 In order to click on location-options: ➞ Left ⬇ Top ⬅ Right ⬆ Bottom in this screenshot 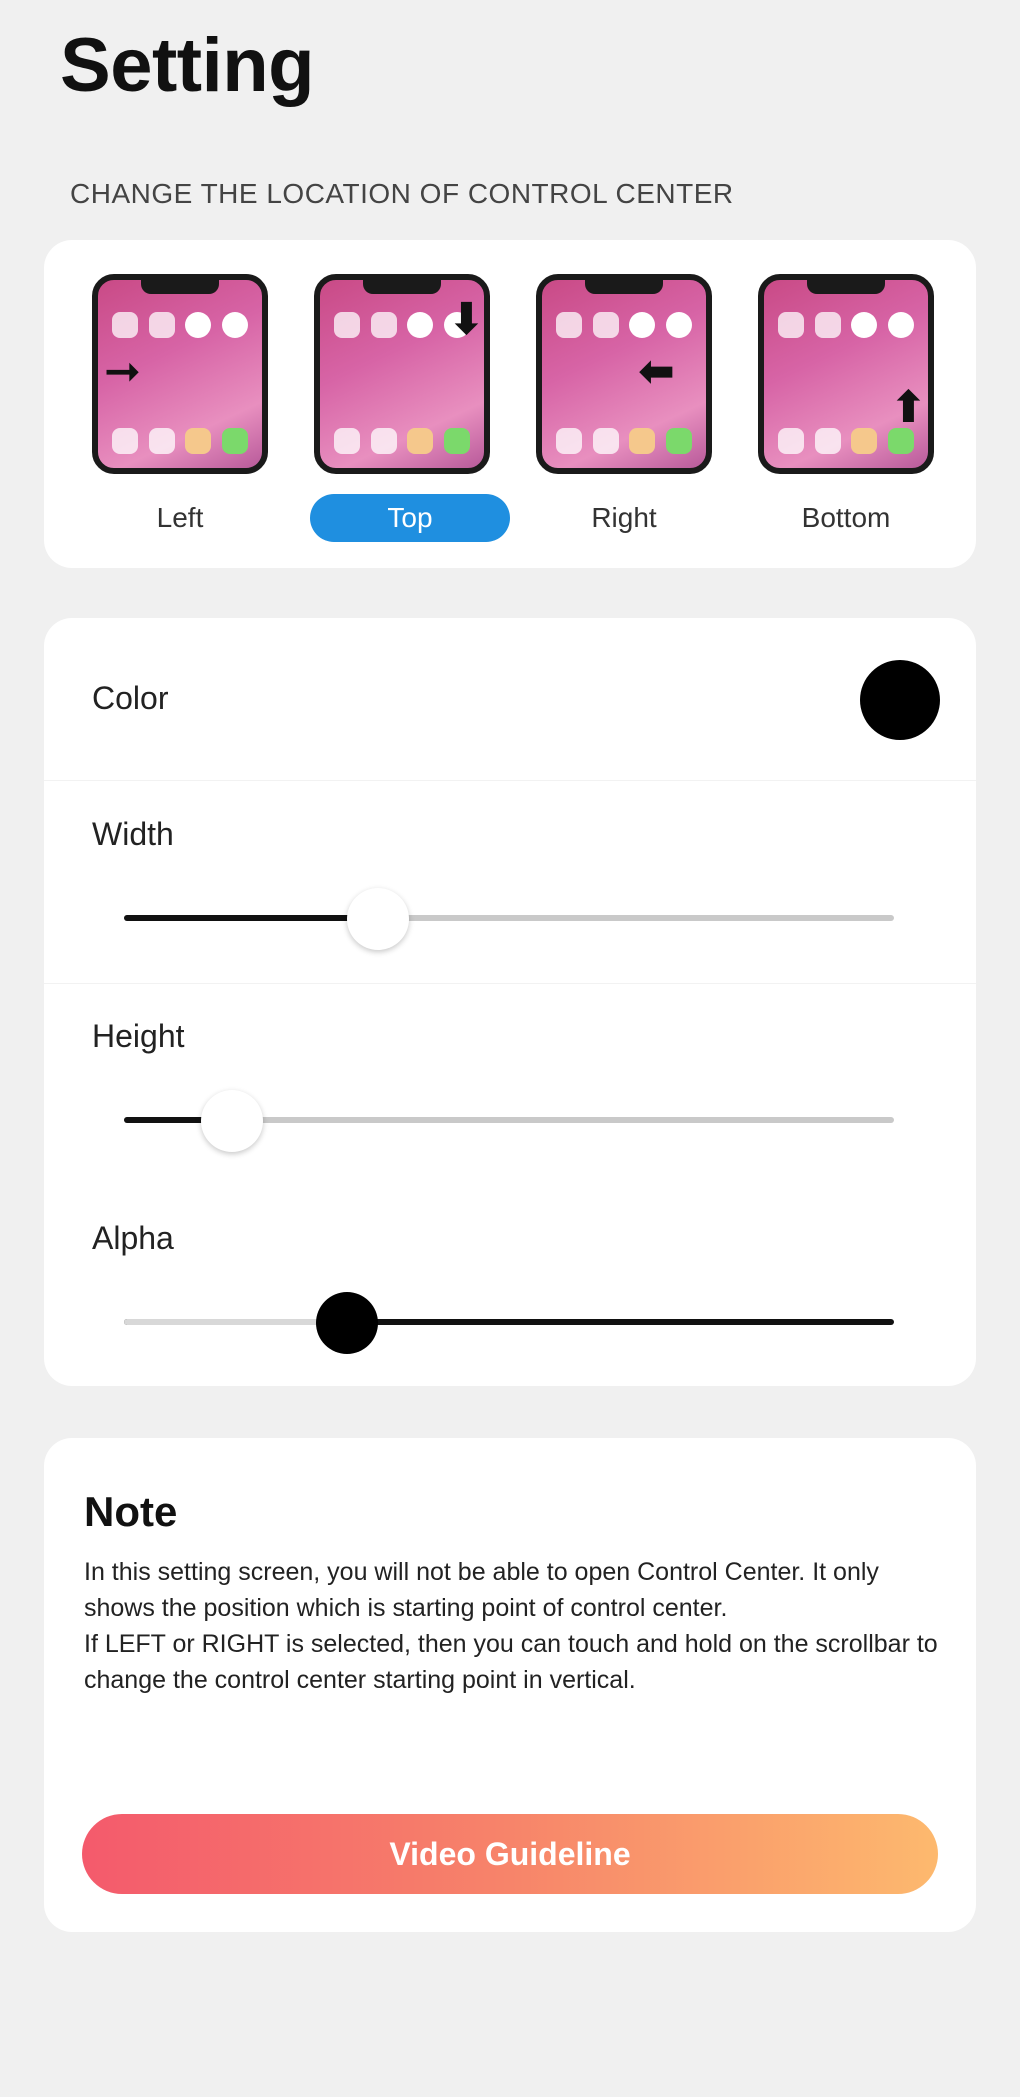, I will do `click(510, 414)`.